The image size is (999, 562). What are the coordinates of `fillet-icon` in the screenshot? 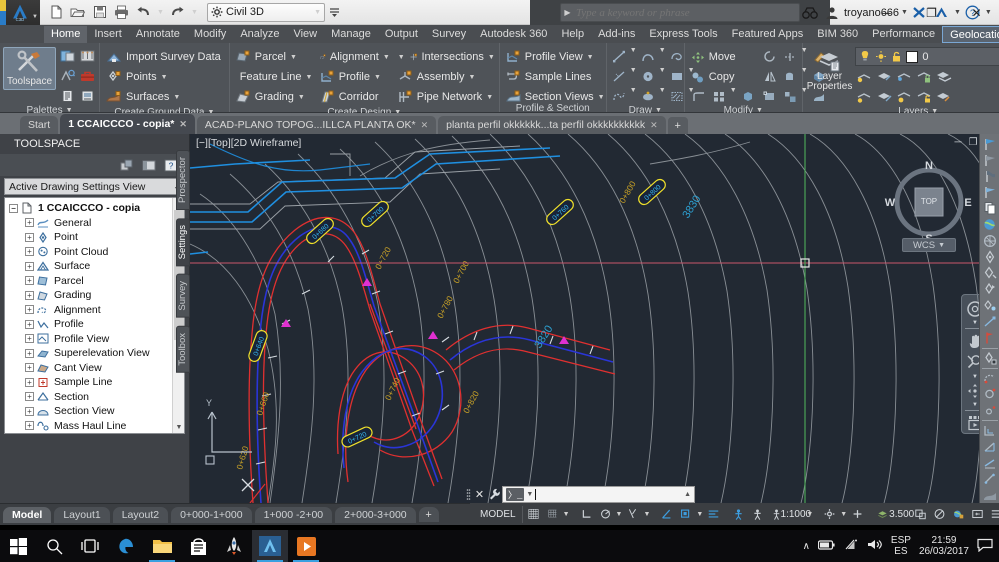 It's located at (699, 96).